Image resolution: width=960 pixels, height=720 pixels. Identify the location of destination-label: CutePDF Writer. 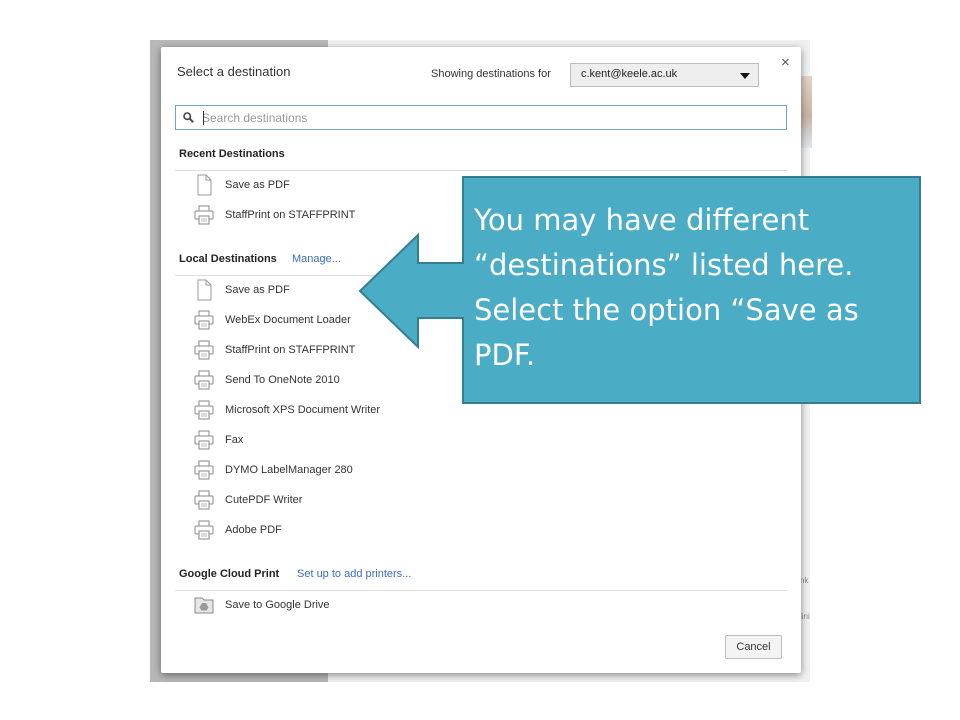
(264, 500).